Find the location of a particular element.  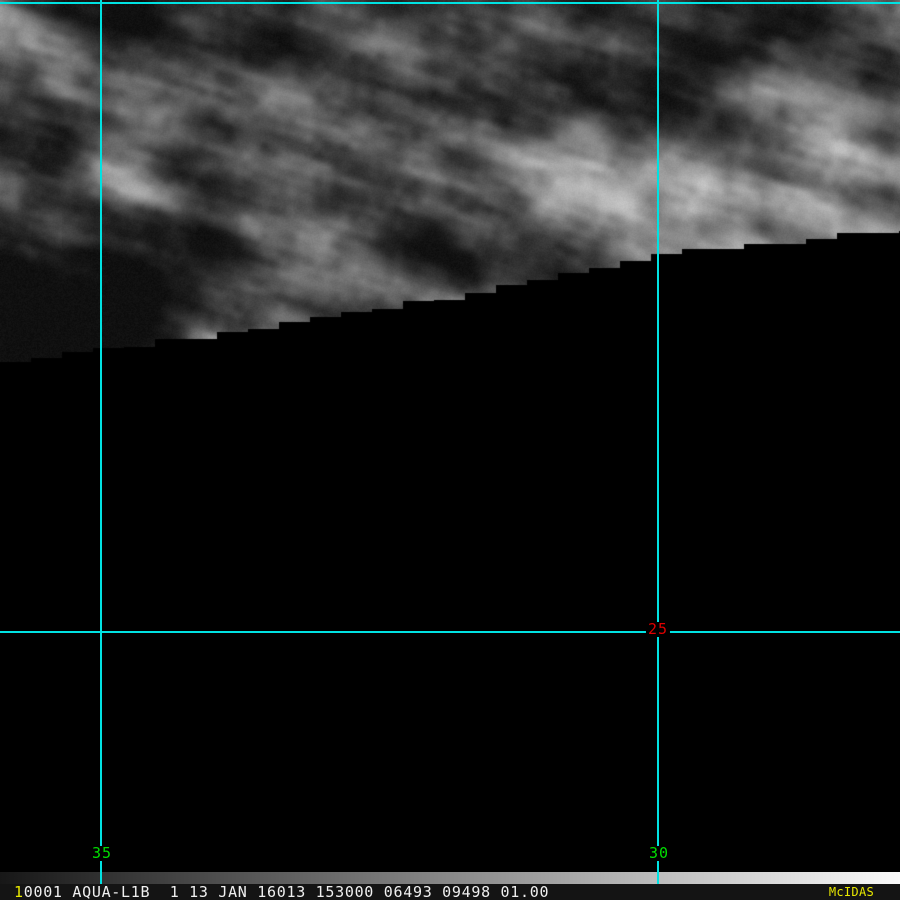

longitude-label-30: 30 is located at coordinates (659, 853).